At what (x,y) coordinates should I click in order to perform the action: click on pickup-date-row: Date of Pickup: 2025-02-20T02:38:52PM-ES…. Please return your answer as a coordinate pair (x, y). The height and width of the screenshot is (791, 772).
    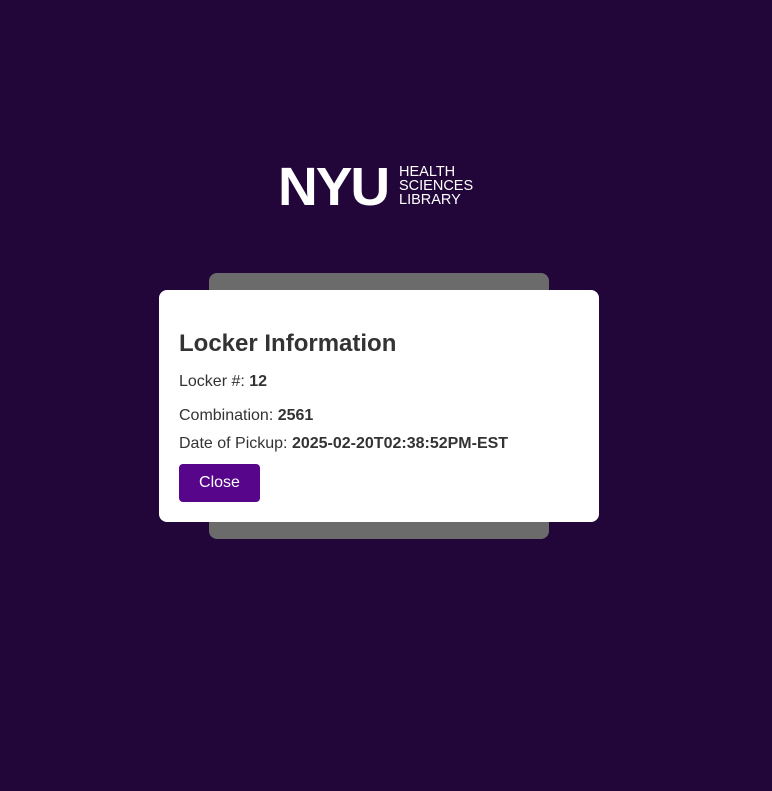
    Looking at the image, I should click on (343, 444).